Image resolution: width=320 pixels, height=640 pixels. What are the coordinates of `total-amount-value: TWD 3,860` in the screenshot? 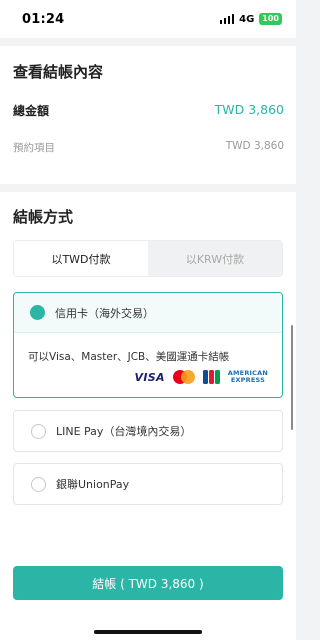 It's located at (249, 109).